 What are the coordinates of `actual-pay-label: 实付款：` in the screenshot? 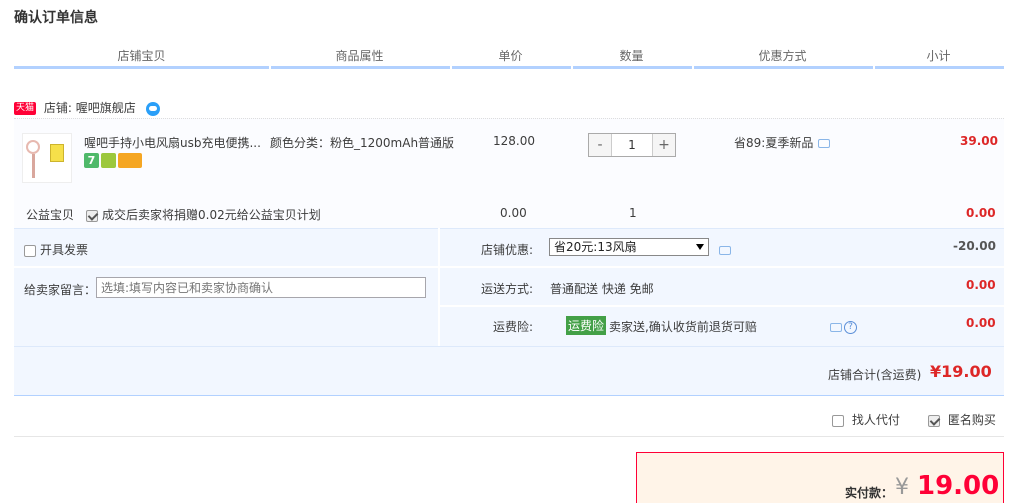 It's located at (869, 493).